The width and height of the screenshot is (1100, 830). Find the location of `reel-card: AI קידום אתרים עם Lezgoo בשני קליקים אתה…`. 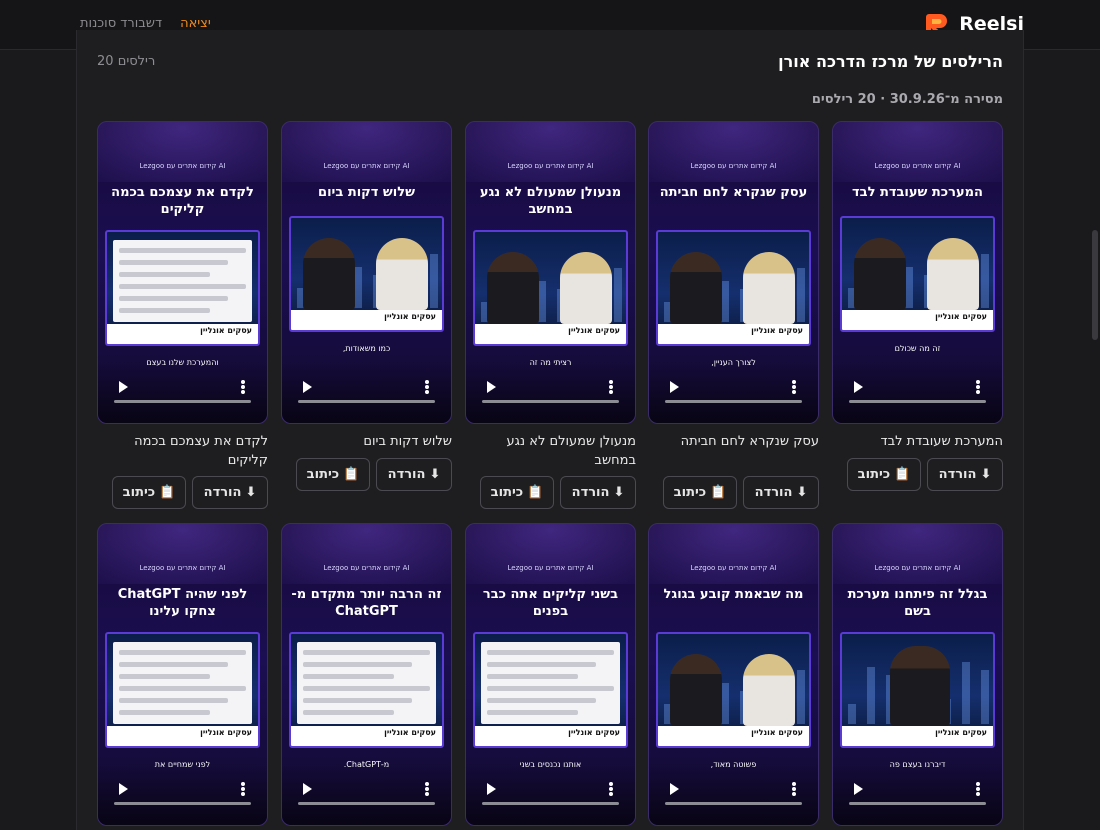

reel-card: AI קידום אתרים עם Lezgoo בשני קליקים אתה… is located at coordinates (550, 674).